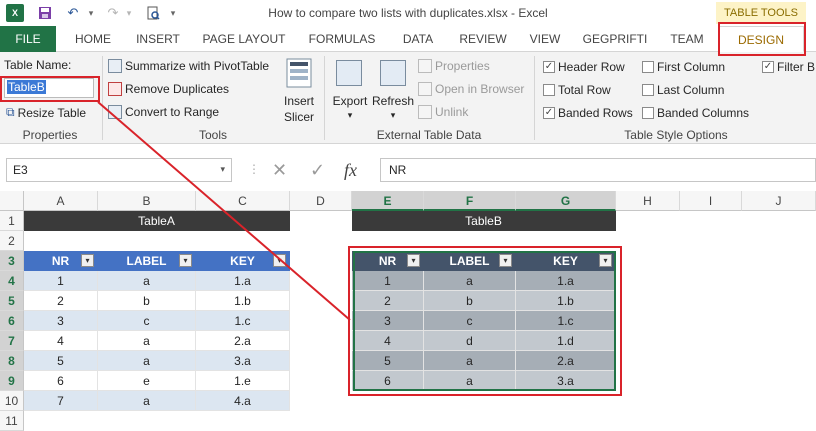 The height and width of the screenshot is (431, 816). Describe the element at coordinates (147, 321) in the screenshot. I see `tableA-cell: c` at that location.